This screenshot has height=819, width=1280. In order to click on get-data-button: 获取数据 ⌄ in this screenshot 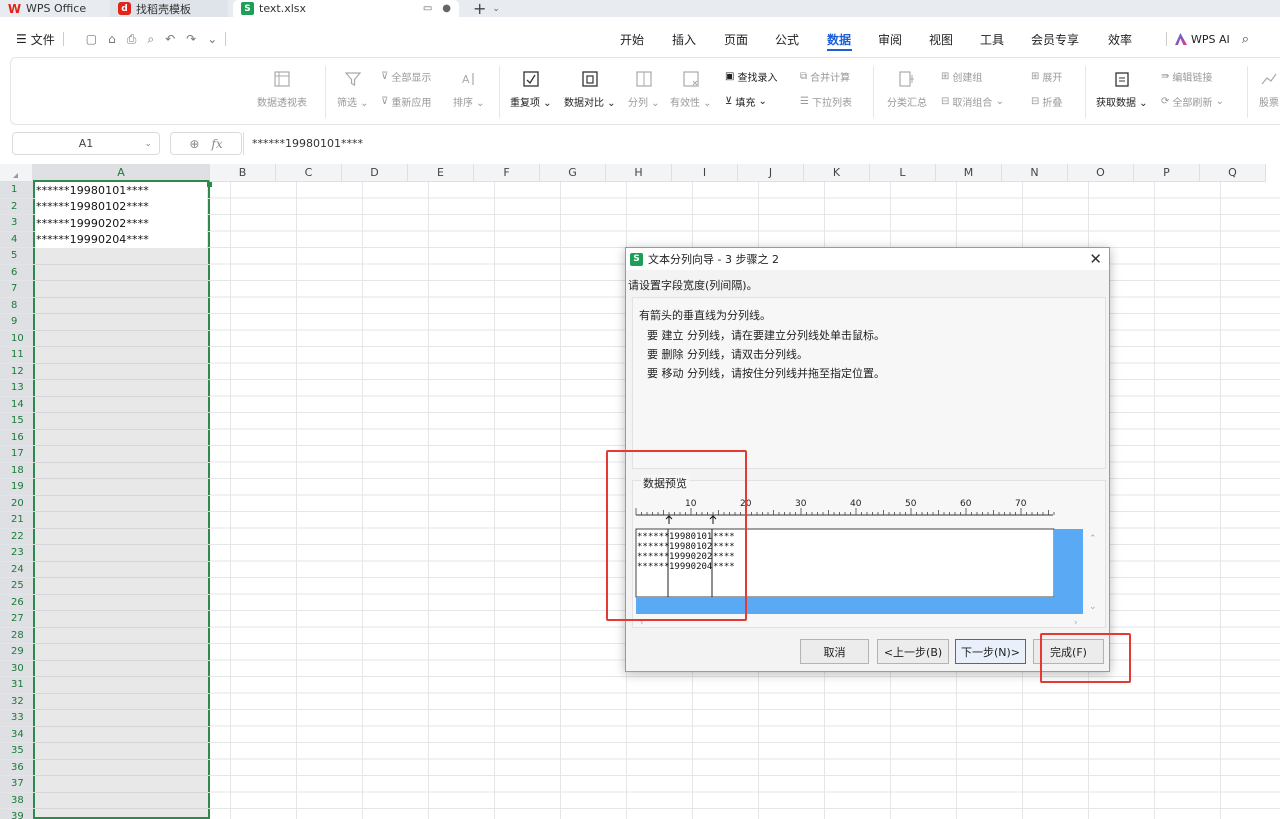, I will do `click(1122, 89)`.